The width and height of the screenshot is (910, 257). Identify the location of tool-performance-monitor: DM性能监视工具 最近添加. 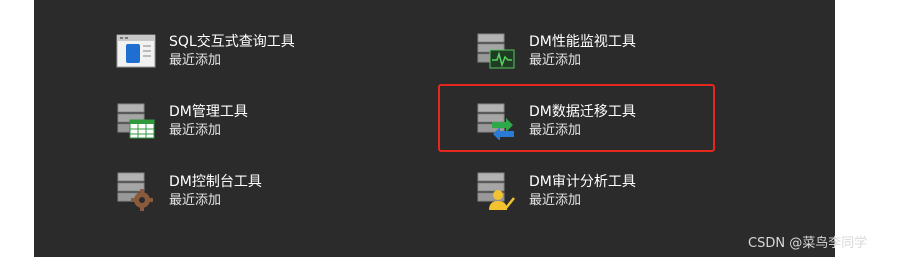
(605, 51).